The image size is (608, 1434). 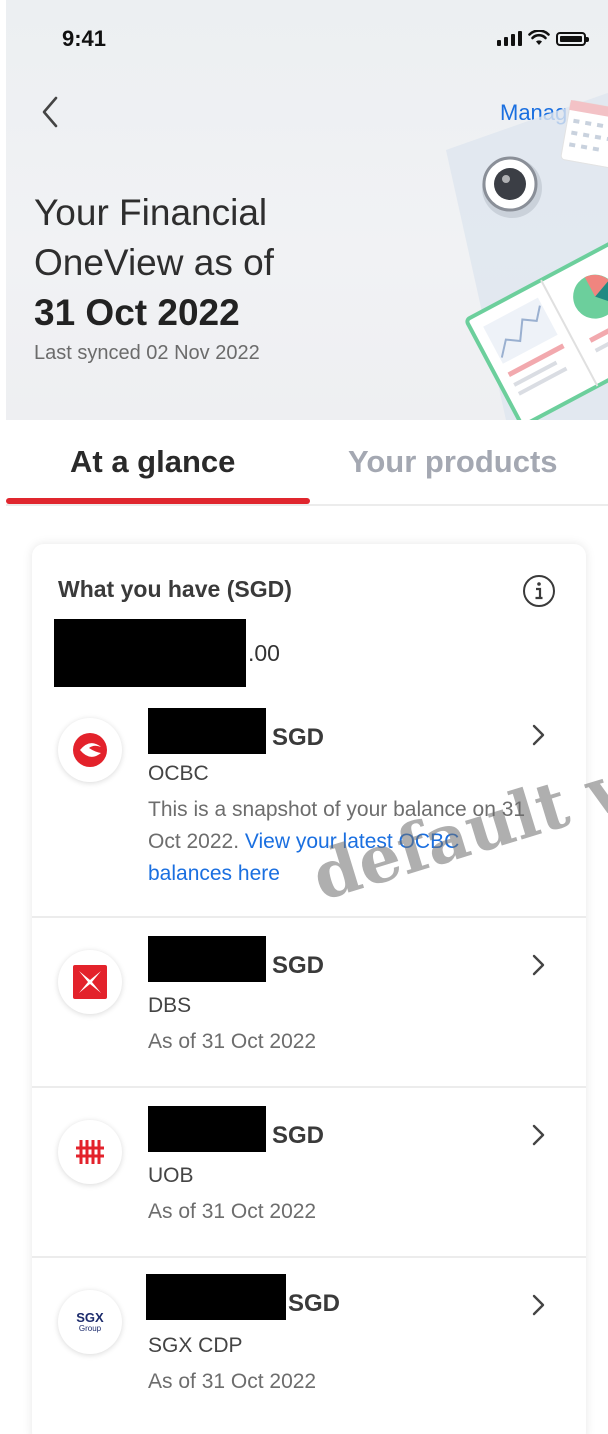 I want to click on ocbc-logo, so click(x=90, y=750).